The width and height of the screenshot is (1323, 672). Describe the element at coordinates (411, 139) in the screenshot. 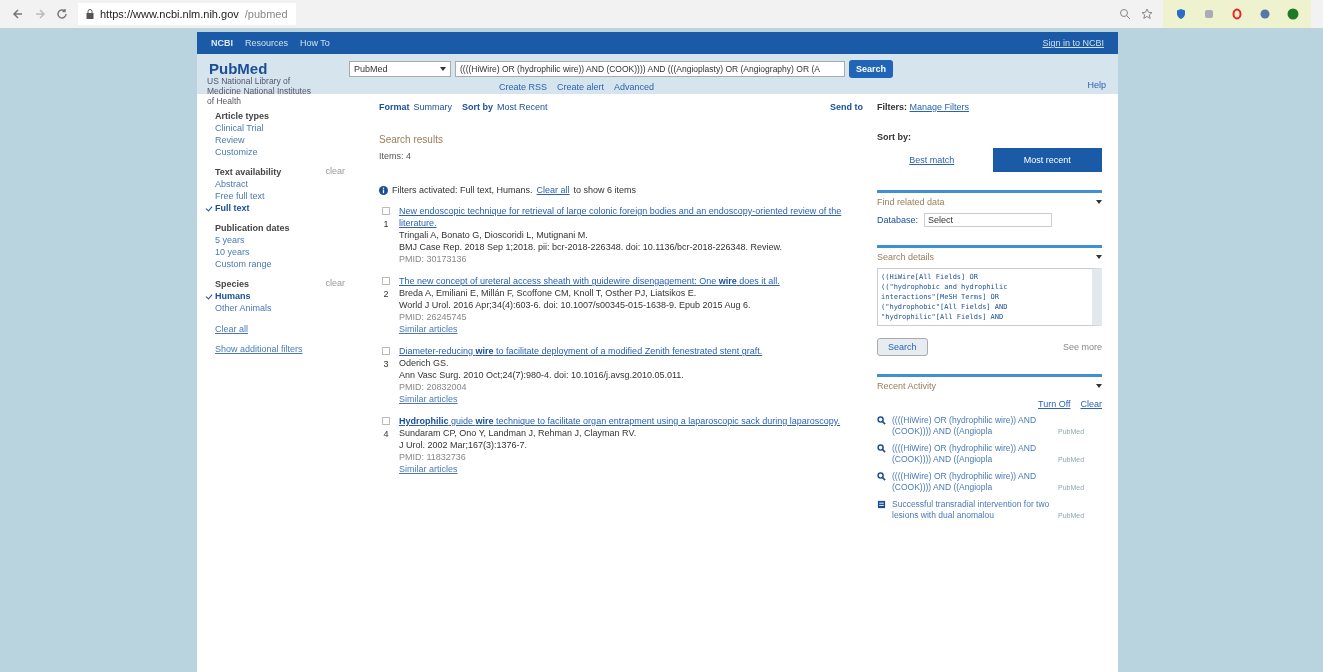

I see `results-heading: Search results` at that location.